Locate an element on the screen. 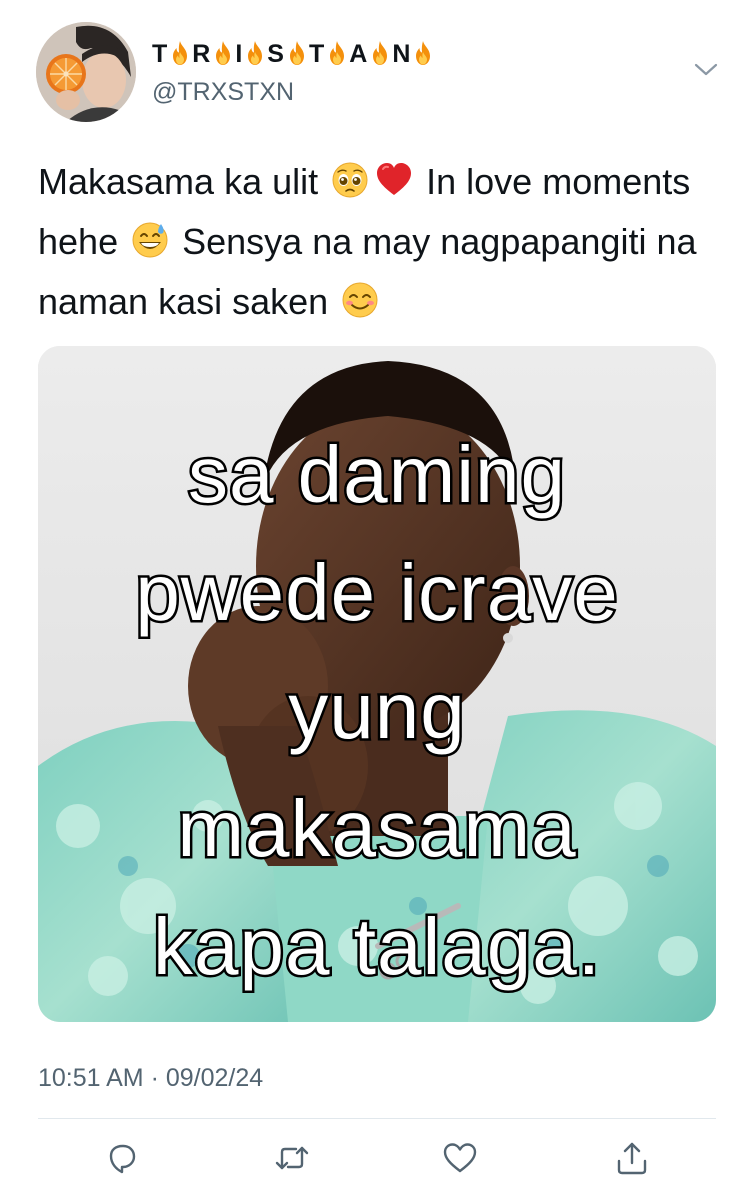 The width and height of the screenshot is (752, 1200). display-name-letter: A is located at coordinates (359, 54).